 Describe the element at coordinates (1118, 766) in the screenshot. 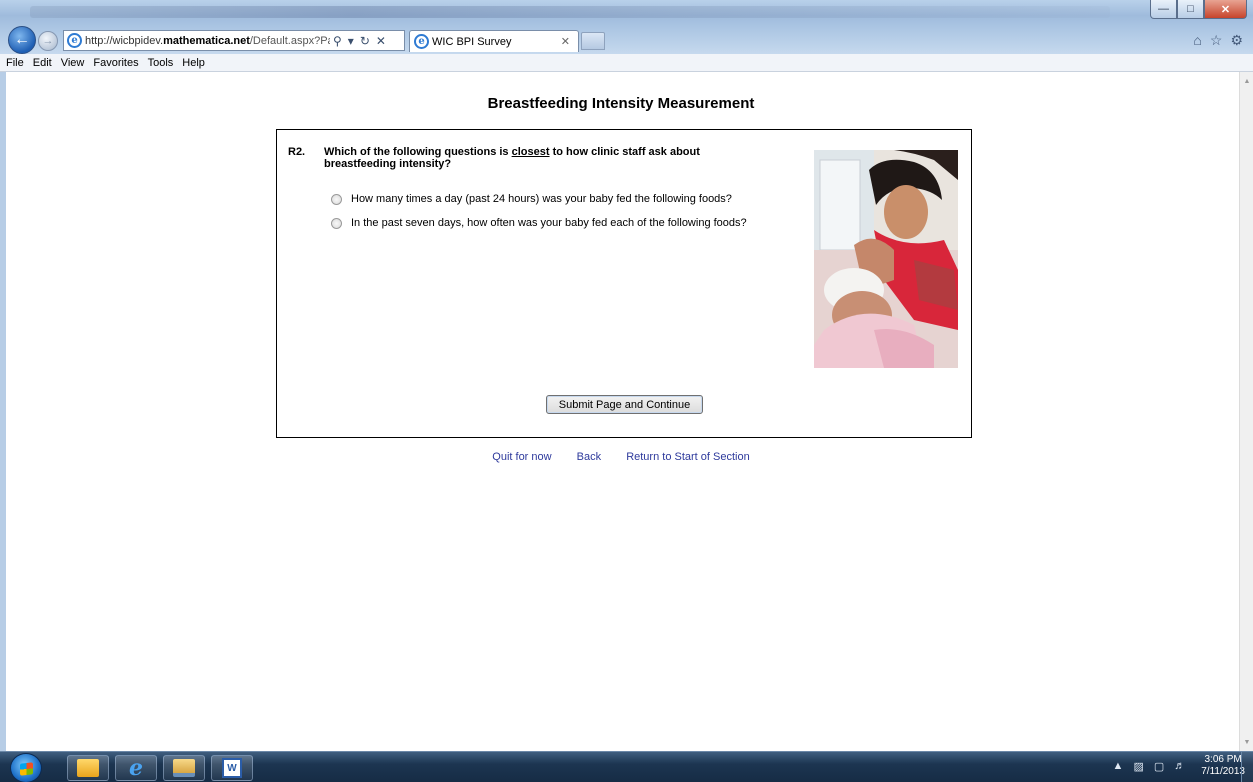

I see `show-hidden-icons-arrow-icon: ▲` at that location.